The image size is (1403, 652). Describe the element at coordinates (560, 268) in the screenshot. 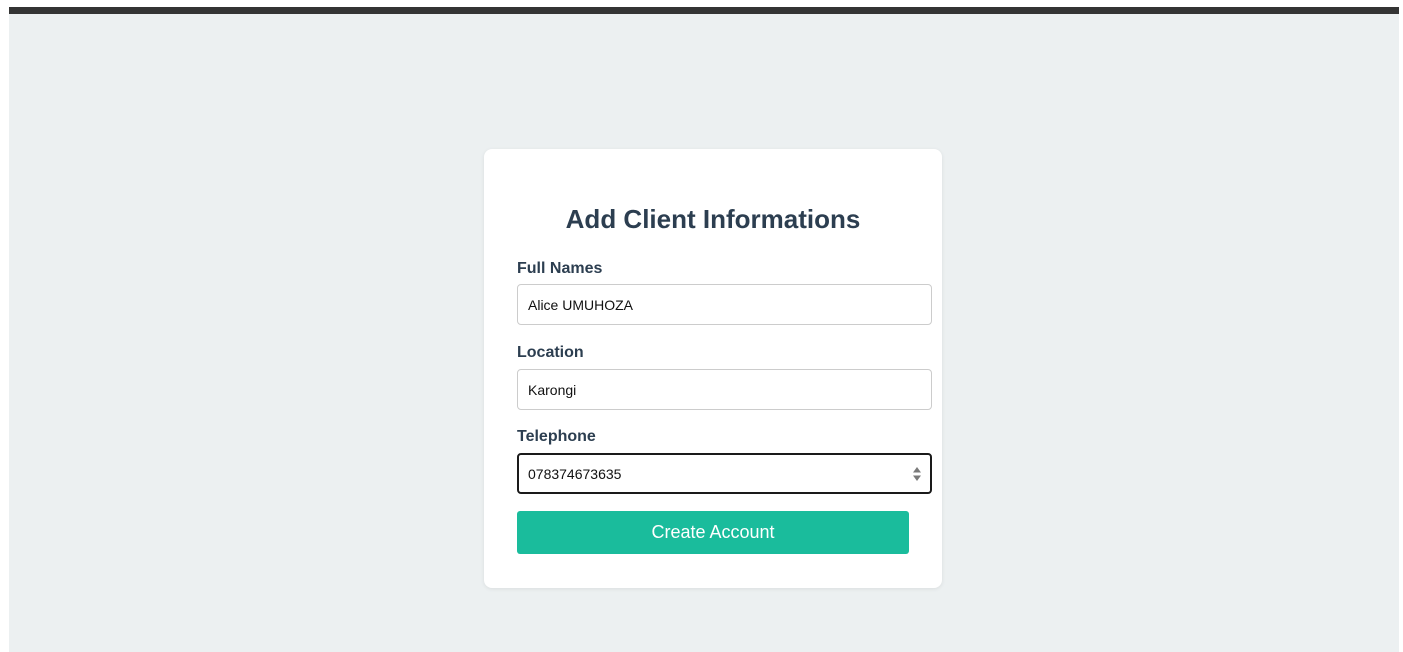

I see `full-names-label: Full Names` at that location.